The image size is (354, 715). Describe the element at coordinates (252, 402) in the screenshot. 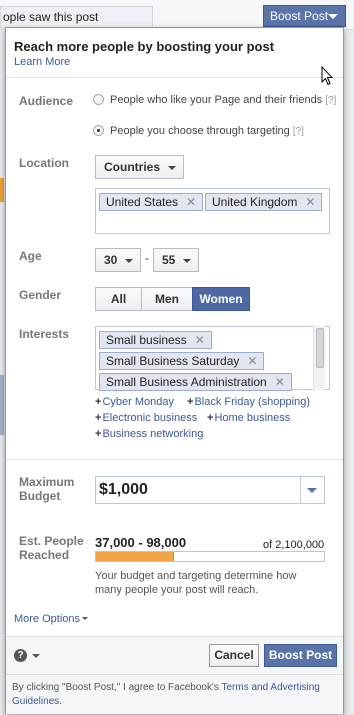

I see `suggestion-label: Black Friday (shopping)` at that location.